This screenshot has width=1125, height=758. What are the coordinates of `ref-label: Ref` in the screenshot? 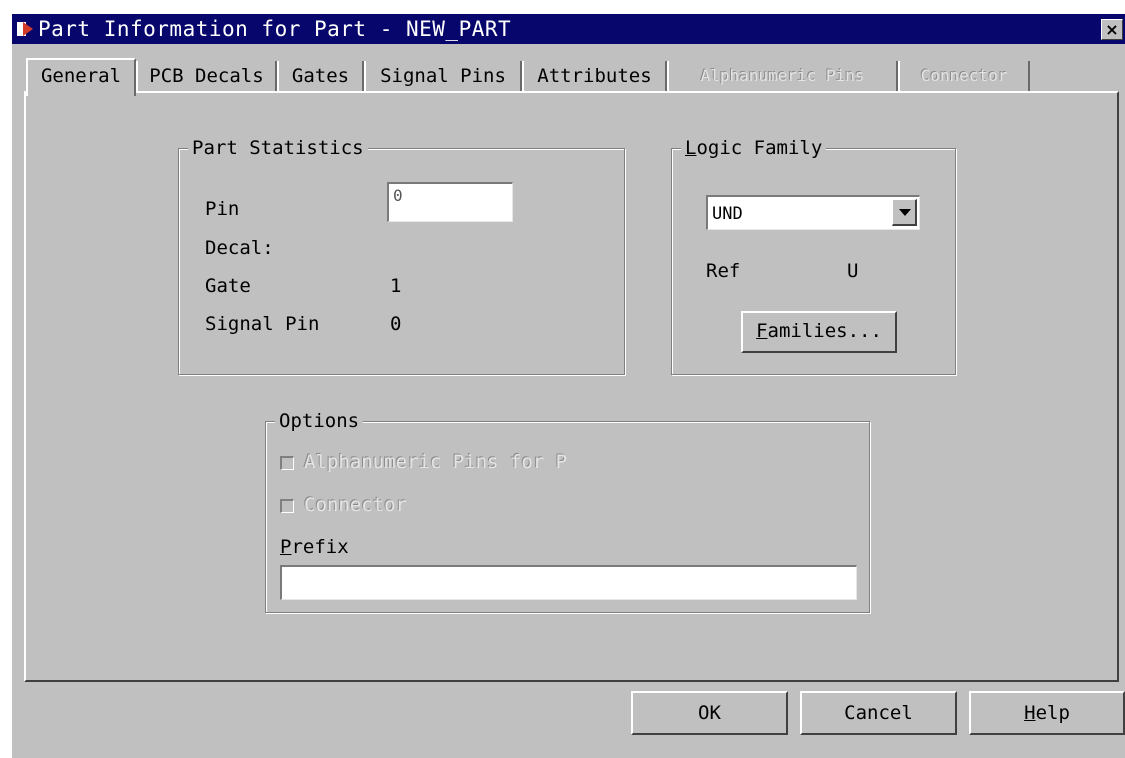 It's located at (723, 271).